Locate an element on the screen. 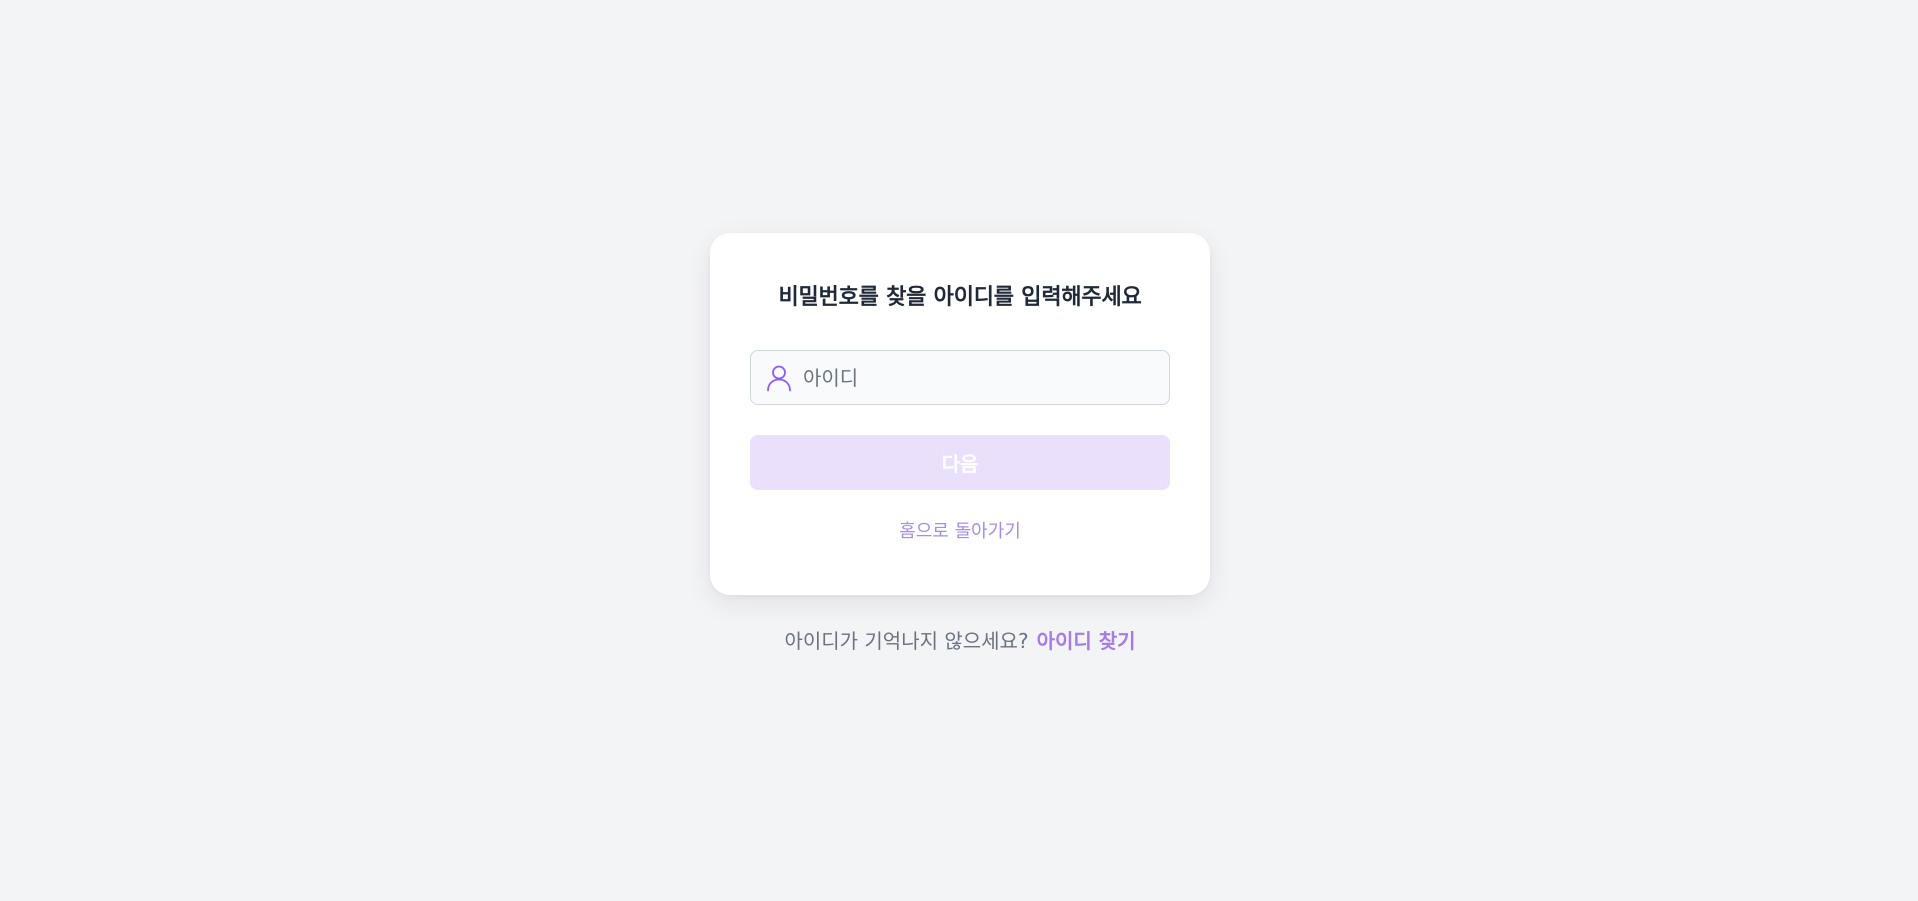  user-icon is located at coordinates (779, 378).